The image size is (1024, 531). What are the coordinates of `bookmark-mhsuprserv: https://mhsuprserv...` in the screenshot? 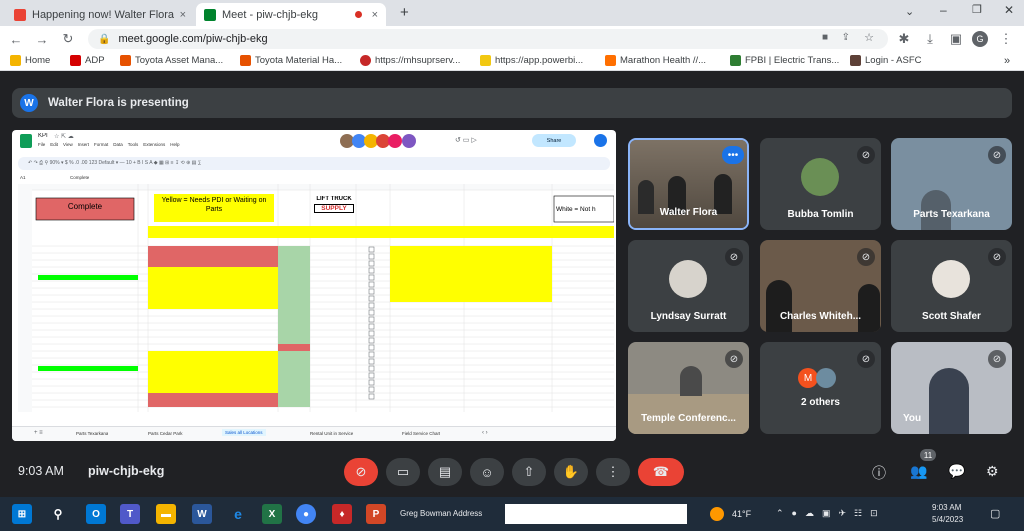 It's located at (410, 60).